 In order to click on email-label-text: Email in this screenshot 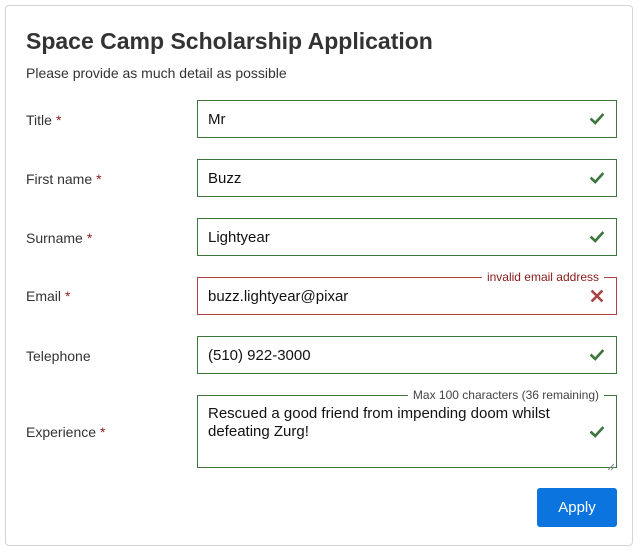, I will do `click(44, 296)`.